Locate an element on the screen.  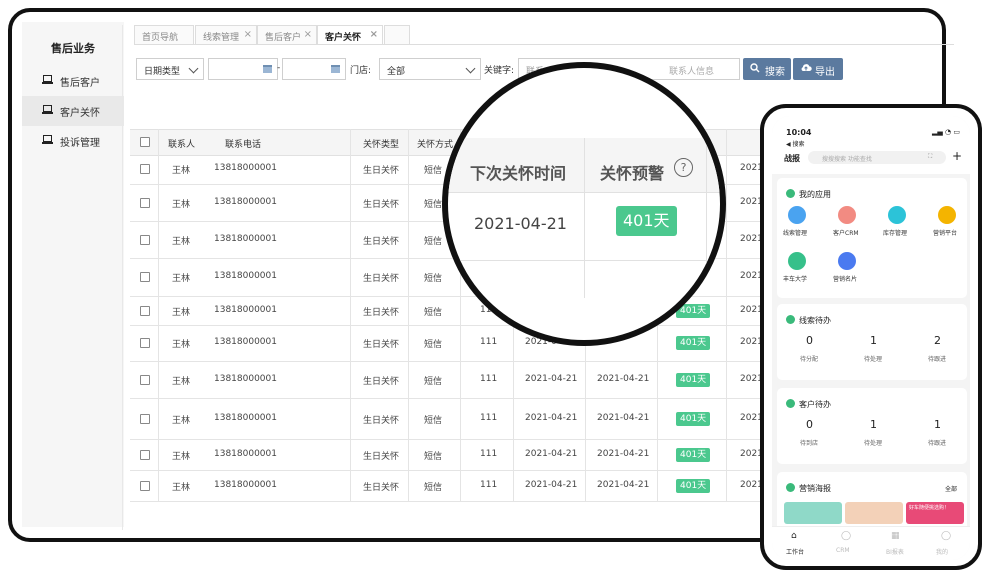
store-select: 全部 is located at coordinates (430, 69).